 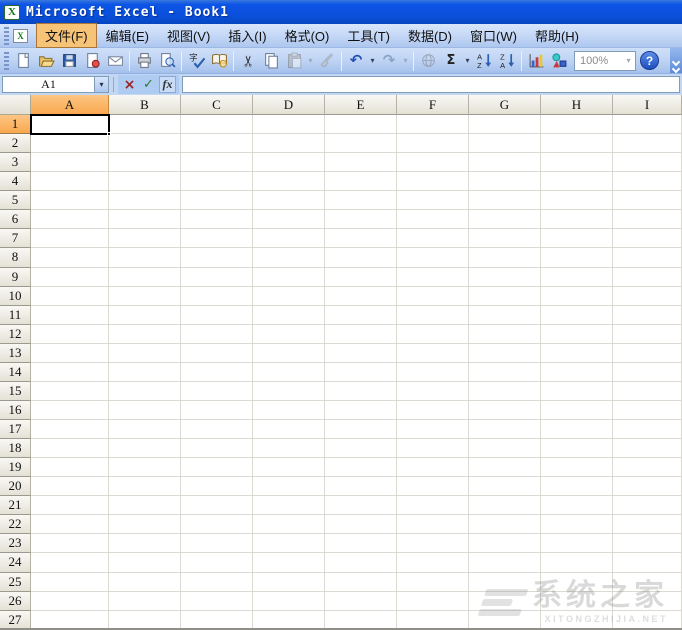 What do you see at coordinates (361, 410) in the screenshot?
I see `cell-E16` at bounding box center [361, 410].